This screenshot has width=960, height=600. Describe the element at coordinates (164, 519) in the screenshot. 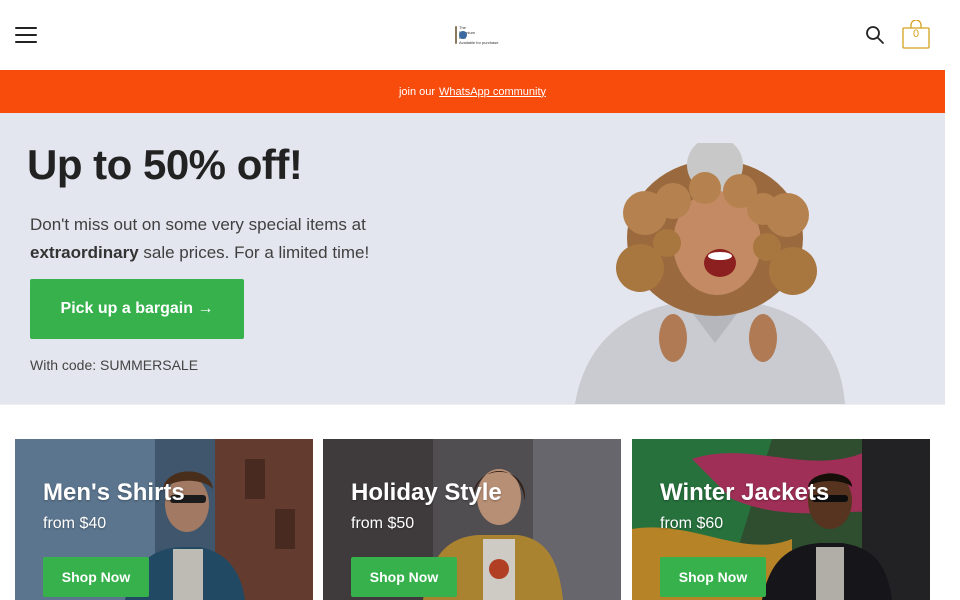

I see `category-card-mens-shirts: Men's Shirts from $40 Shop Now` at that location.